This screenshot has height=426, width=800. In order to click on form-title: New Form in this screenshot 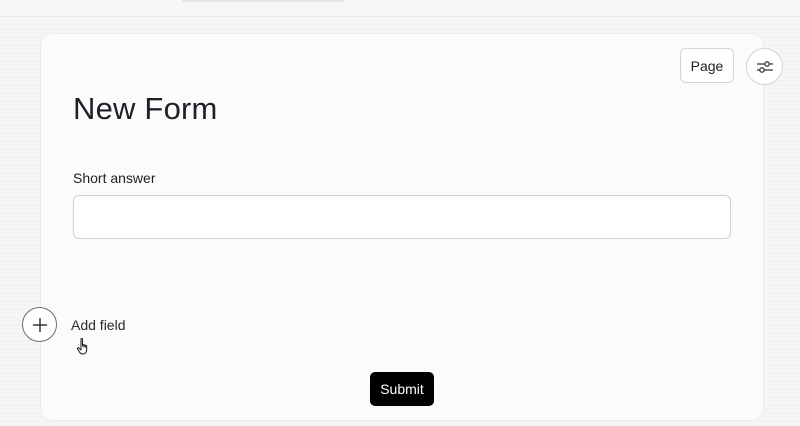, I will do `click(145, 108)`.